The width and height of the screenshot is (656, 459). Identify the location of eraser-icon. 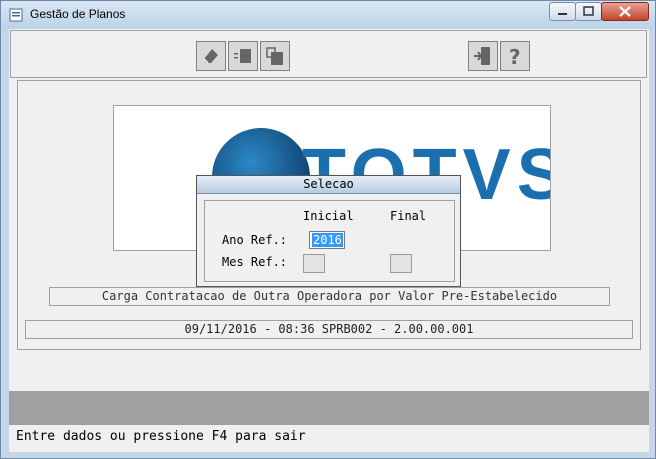
(210, 56).